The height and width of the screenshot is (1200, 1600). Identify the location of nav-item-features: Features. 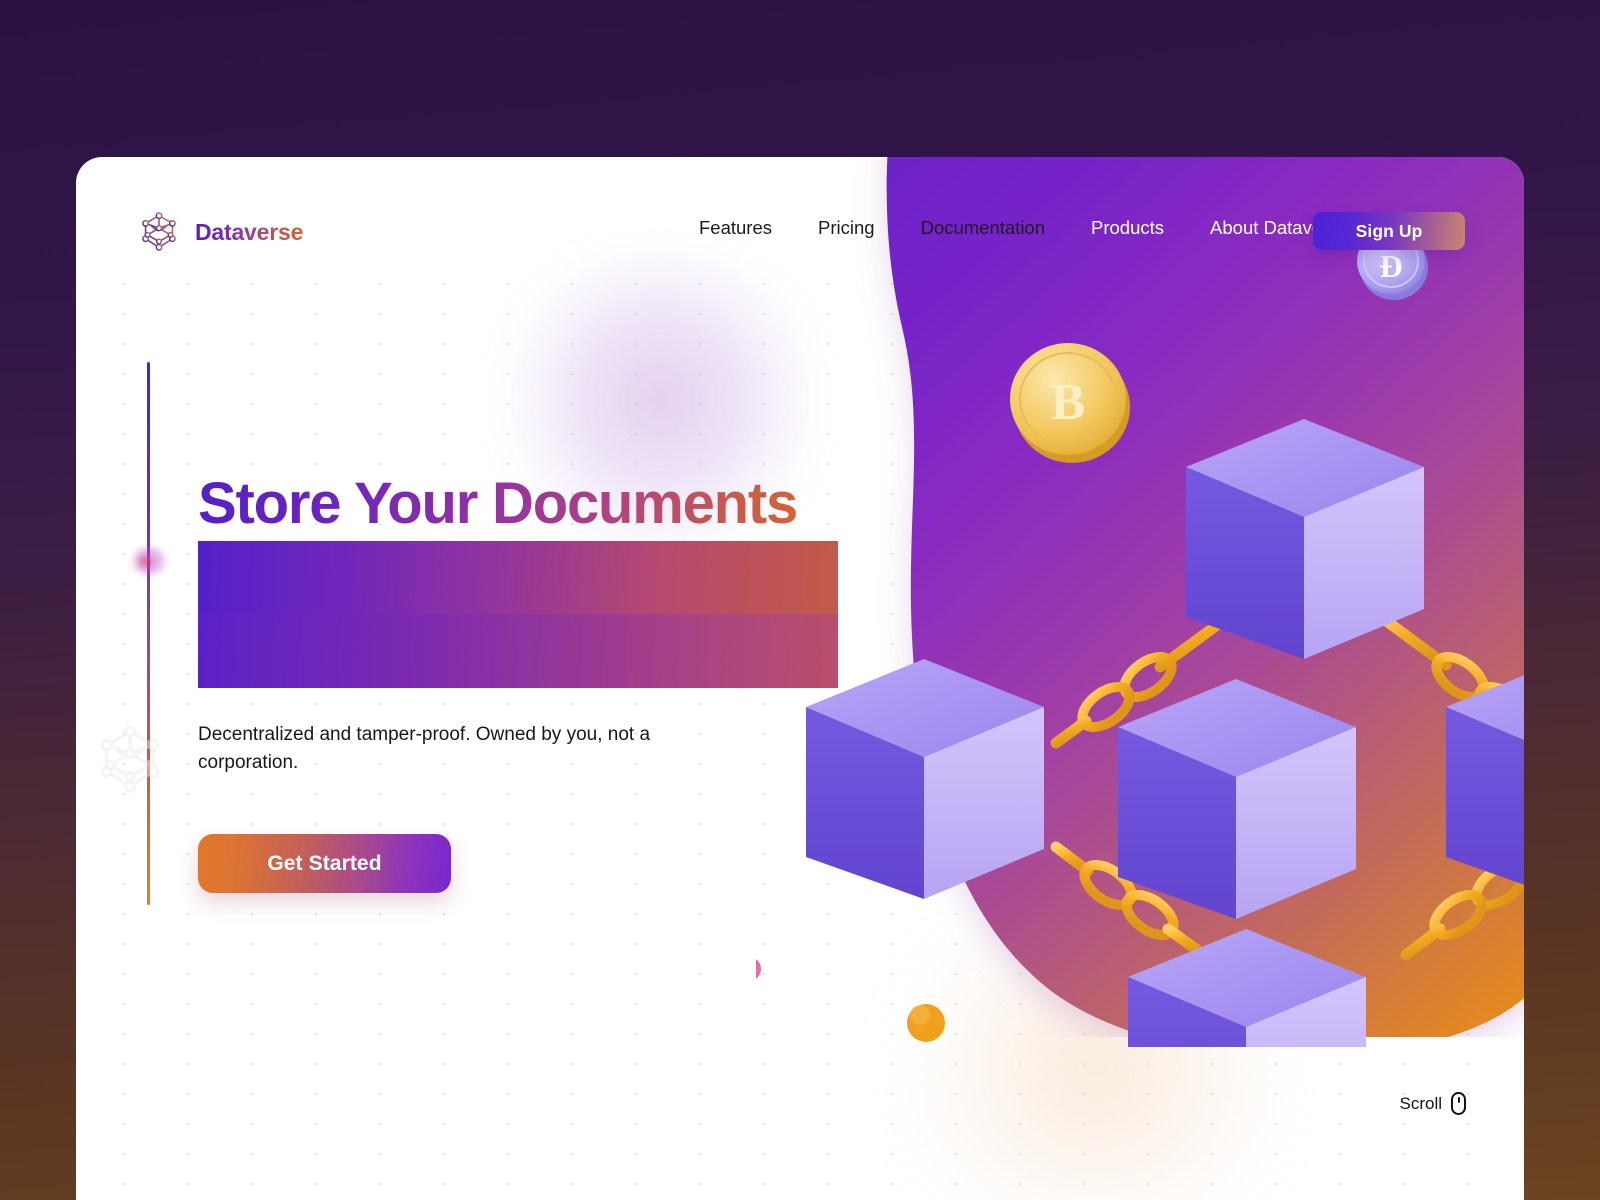
(735, 228).